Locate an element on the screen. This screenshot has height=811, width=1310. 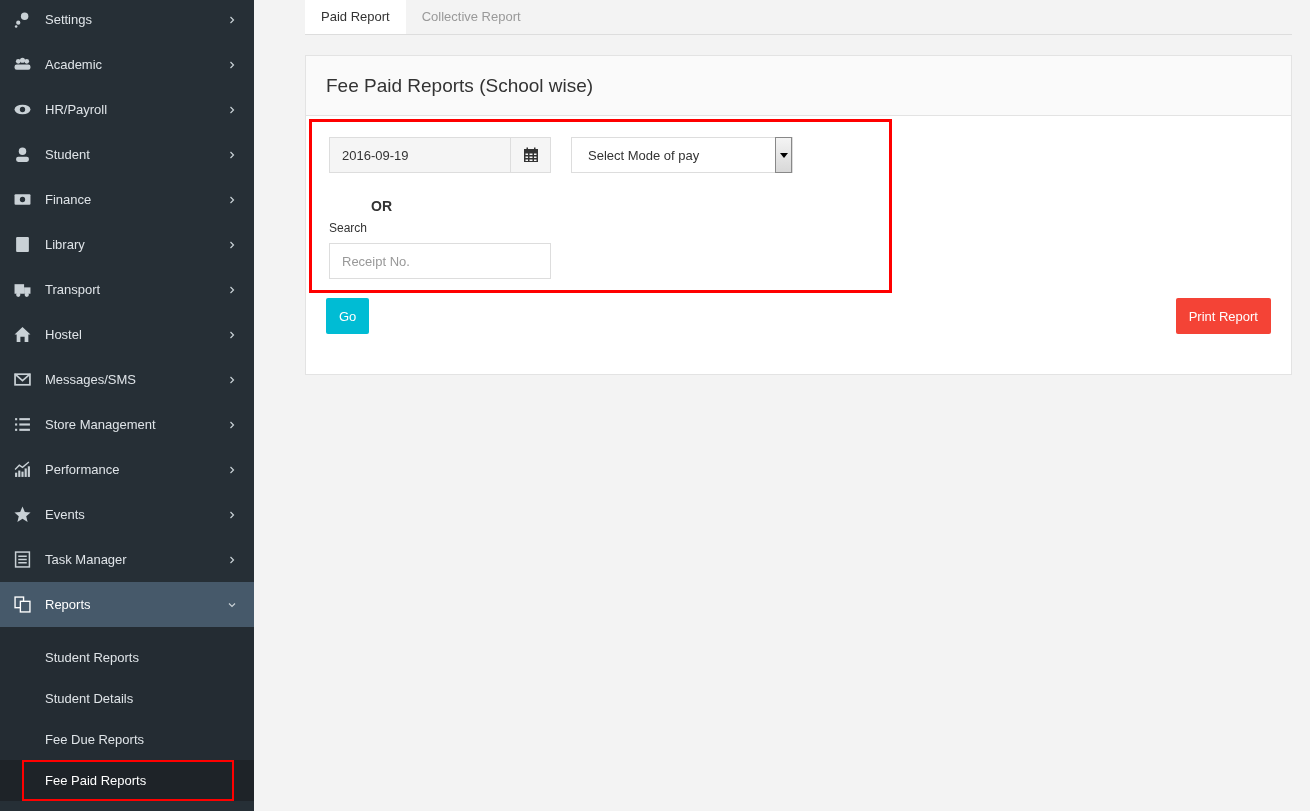
chart-icon is located at coordinates (22, 469).